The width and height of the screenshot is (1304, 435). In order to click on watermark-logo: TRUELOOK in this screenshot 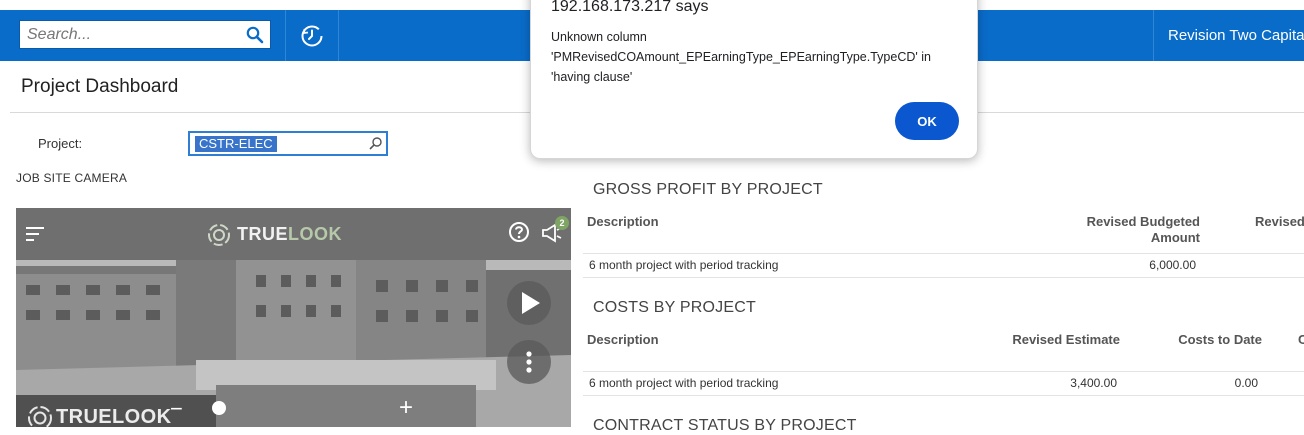, I will do `click(113, 416)`.